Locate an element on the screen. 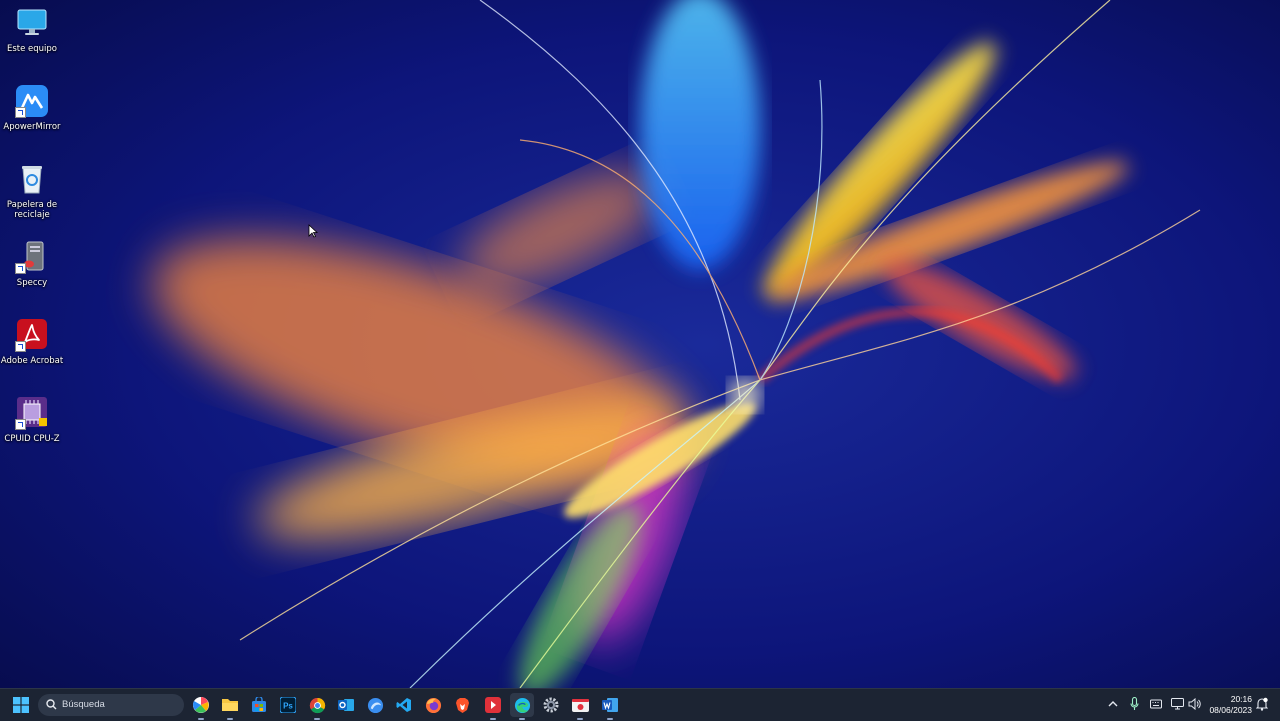  desktop-icon-apowermirror: ApowerMirror is located at coordinates (32, 108).